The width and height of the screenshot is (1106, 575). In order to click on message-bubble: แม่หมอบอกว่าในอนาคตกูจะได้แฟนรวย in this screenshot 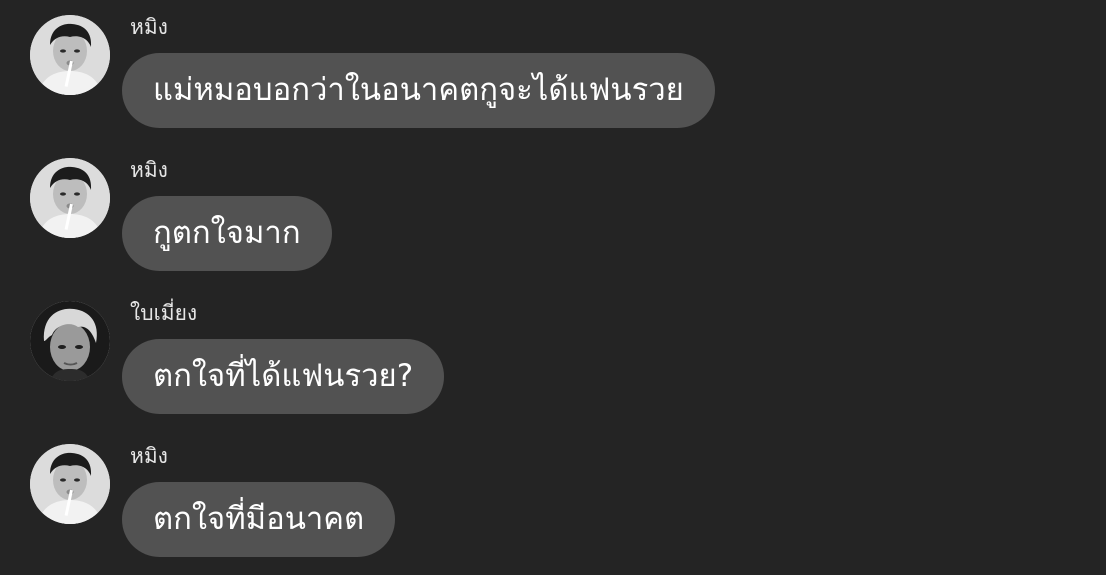, I will do `click(418, 90)`.